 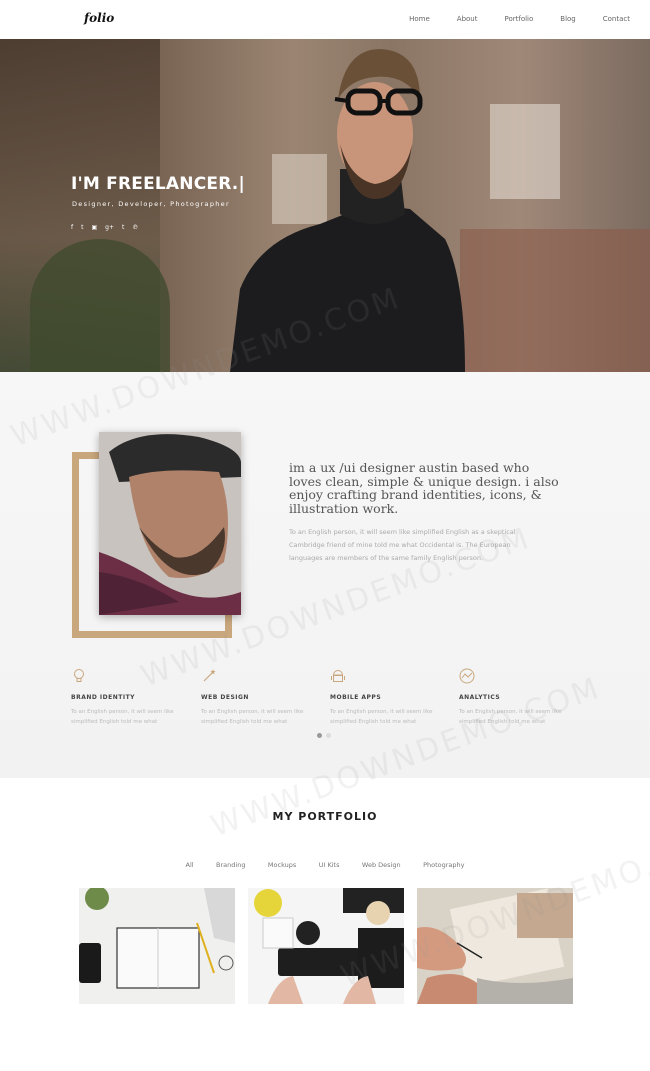 I want to click on carousel-dots, so click(x=326, y=735).